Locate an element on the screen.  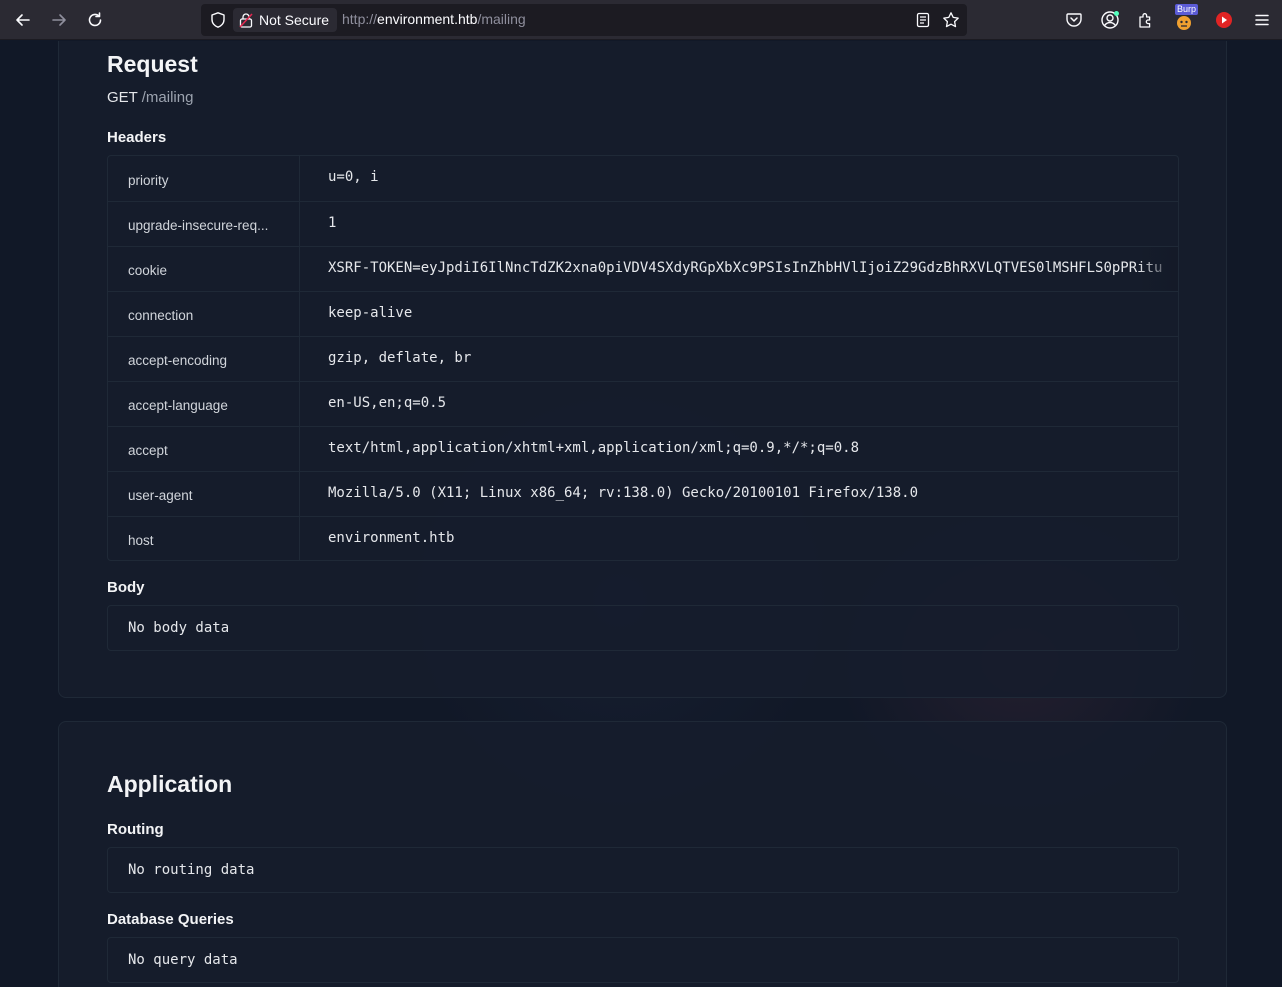
headers-title: Headers is located at coordinates (137, 137).